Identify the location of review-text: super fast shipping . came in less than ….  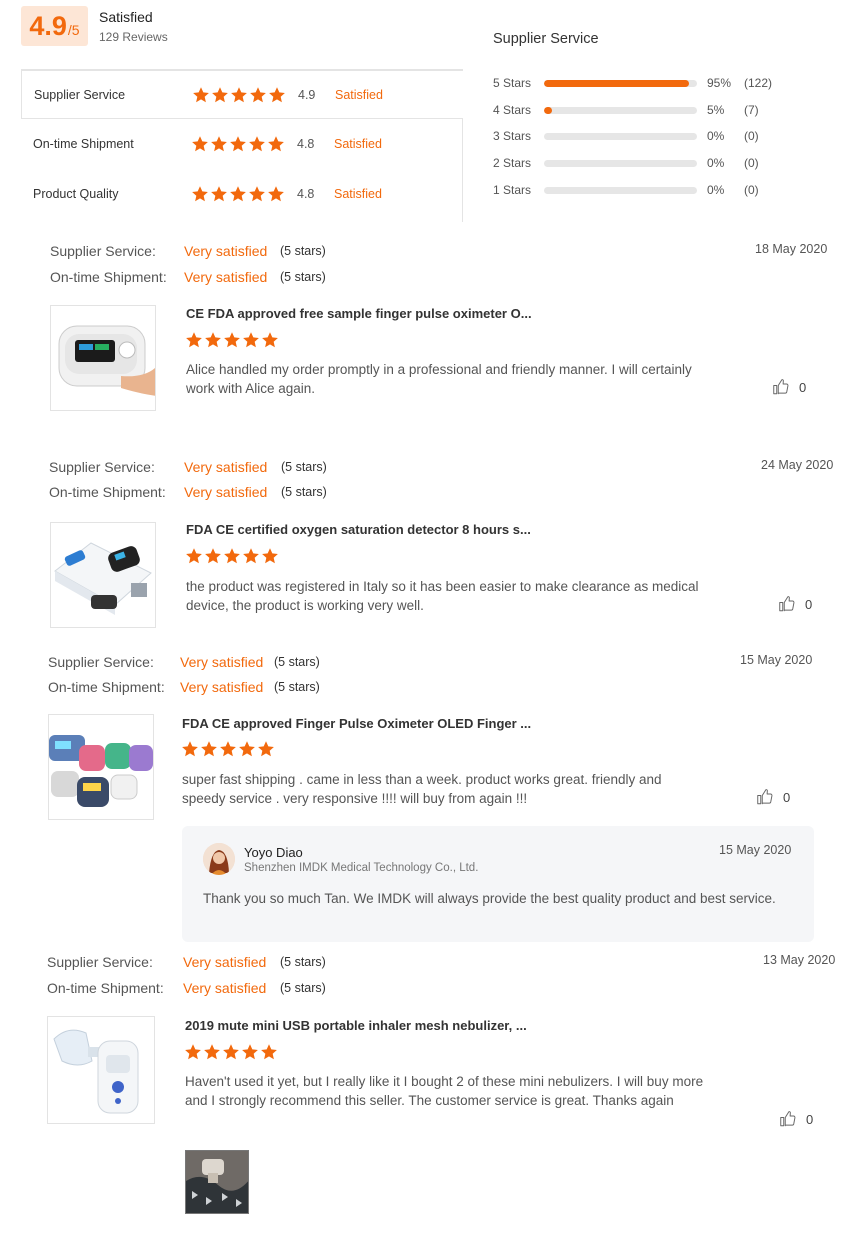
(422, 789).